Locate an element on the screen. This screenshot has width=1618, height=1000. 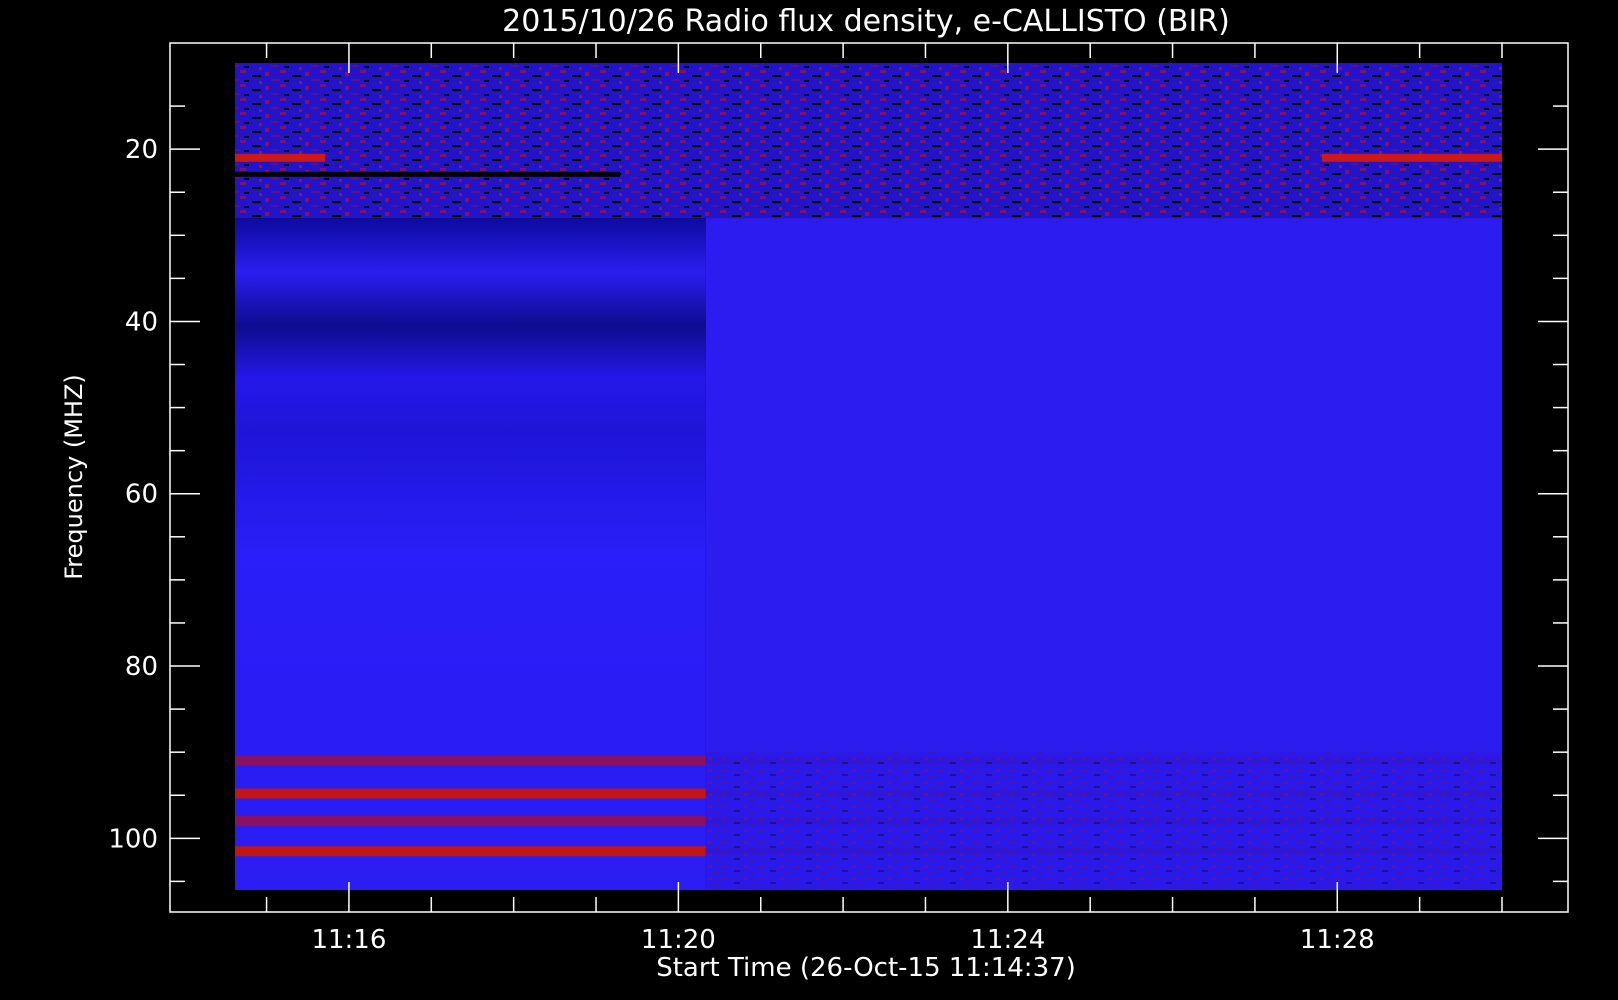
x-tick-label: 11:20 is located at coordinates (678, 940).